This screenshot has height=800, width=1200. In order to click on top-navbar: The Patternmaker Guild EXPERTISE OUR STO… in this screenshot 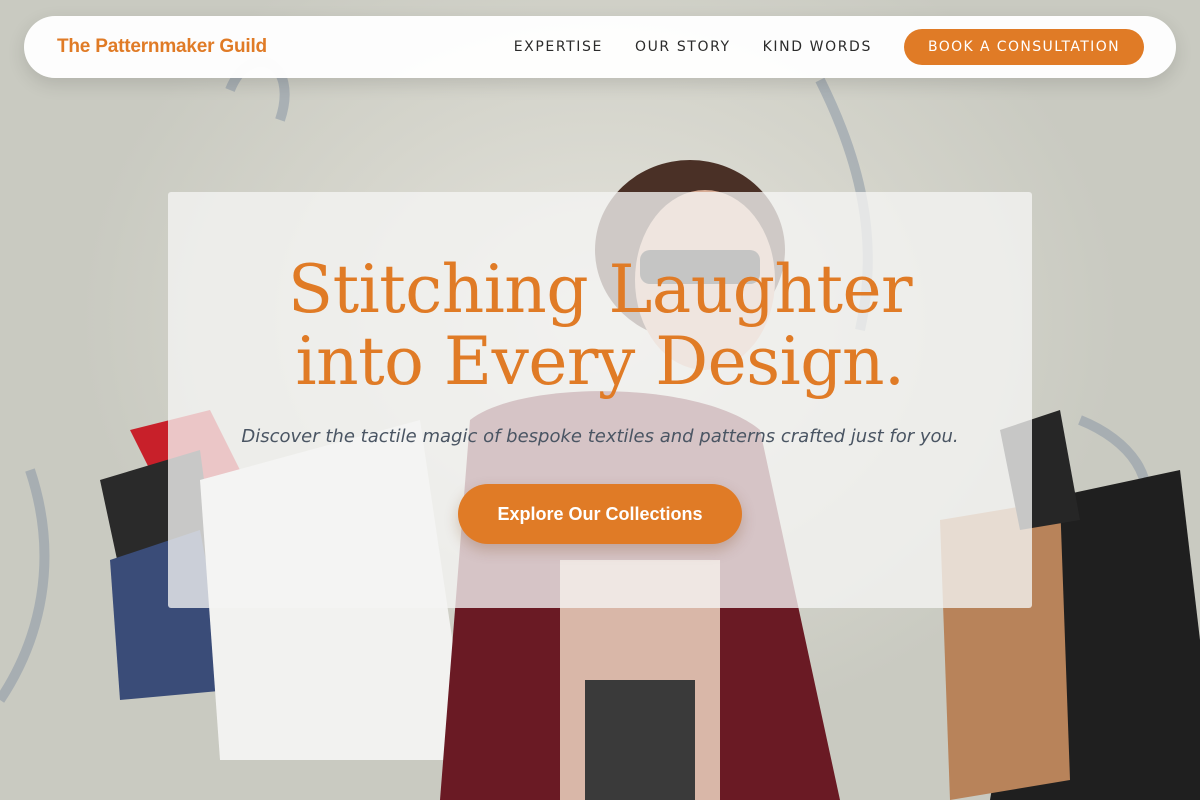, I will do `click(600, 47)`.